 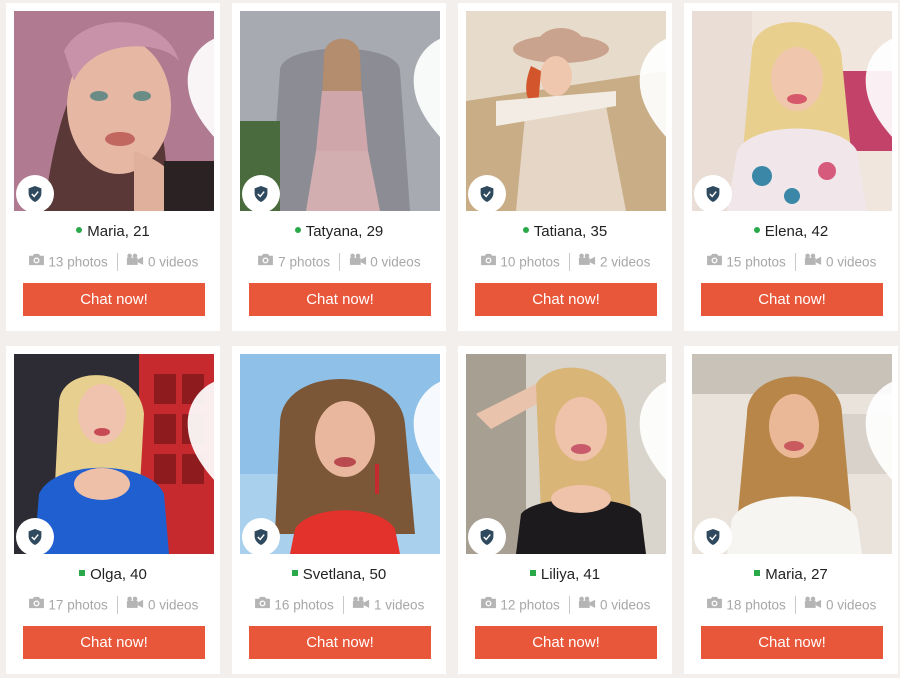 I want to click on photos-count: 15 photos, so click(x=755, y=262).